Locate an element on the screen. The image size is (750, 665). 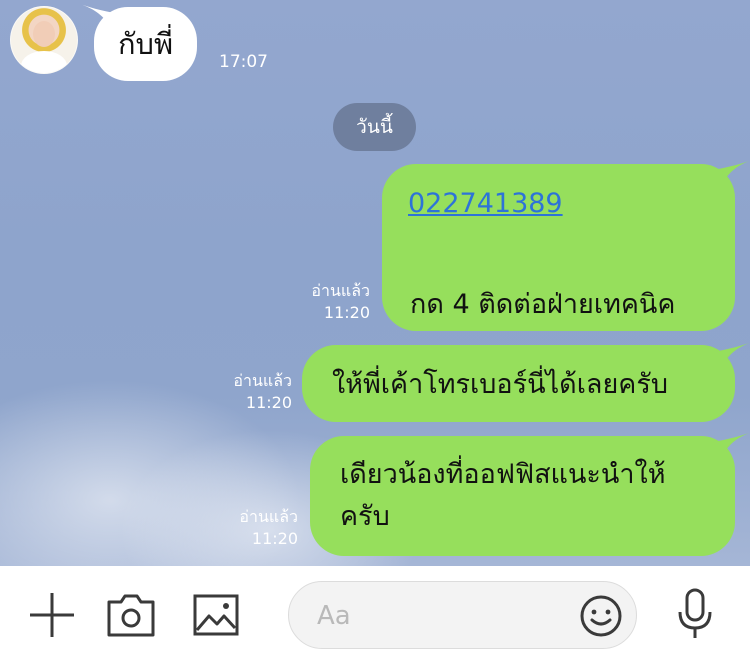
message-text: ให้พี่เค้าโทรเบอร์นี่ได้เลยครับ is located at coordinates (500, 384).